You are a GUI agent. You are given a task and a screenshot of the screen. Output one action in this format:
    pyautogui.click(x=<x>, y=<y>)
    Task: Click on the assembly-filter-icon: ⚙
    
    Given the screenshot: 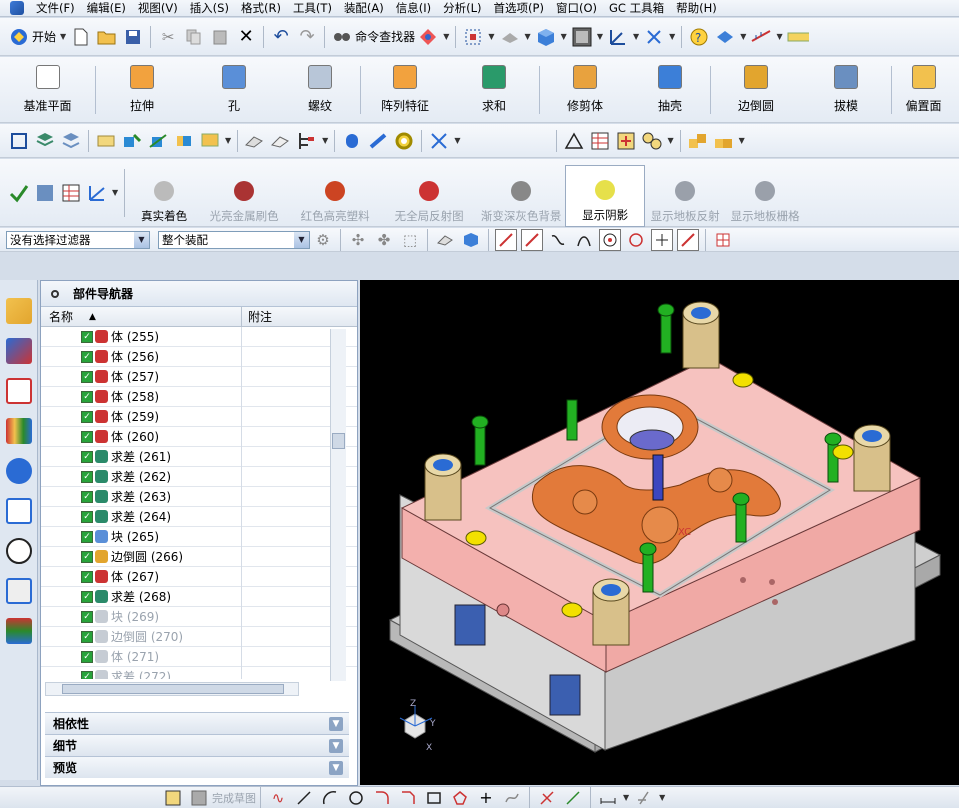 What is the action you would take?
    pyautogui.click(x=323, y=240)
    